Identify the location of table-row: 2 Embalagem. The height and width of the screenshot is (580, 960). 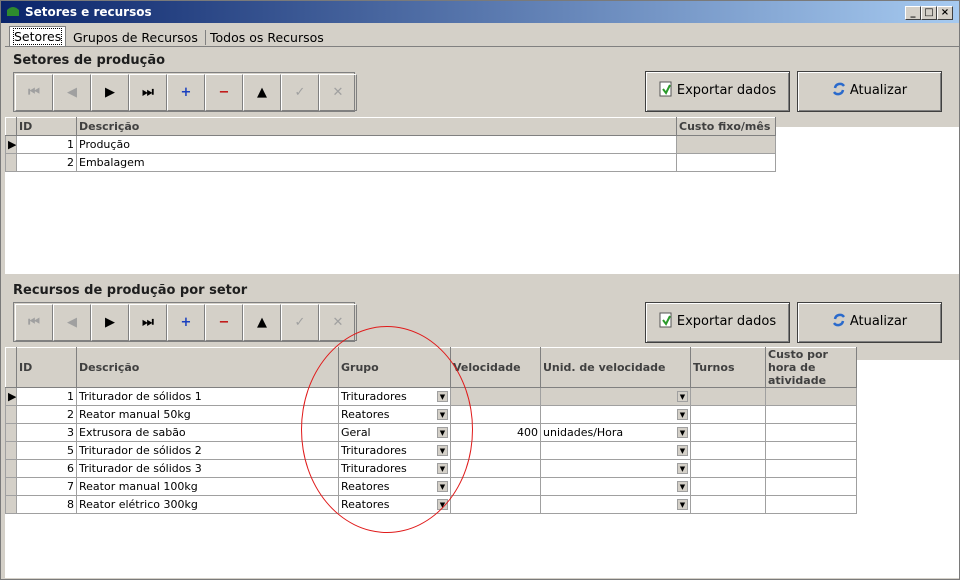
(390, 162).